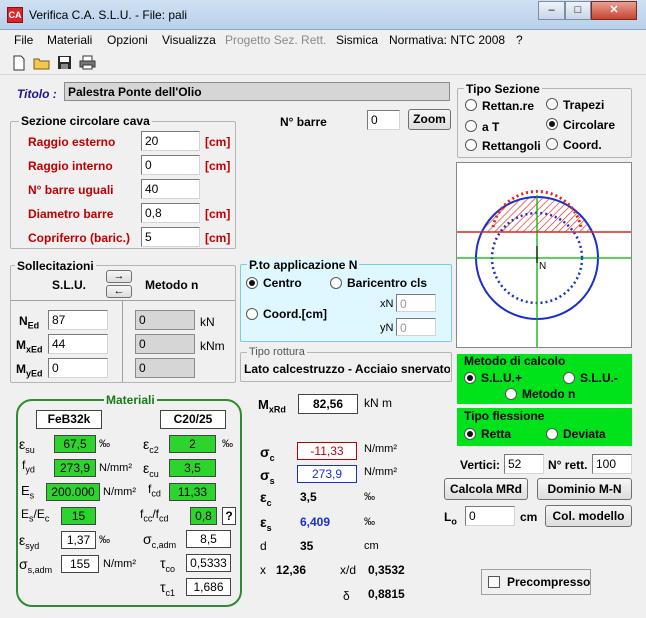 This screenshot has width=646, height=618. Describe the element at coordinates (229, 516) in the screenshot. I see `help-button: ?` at that location.